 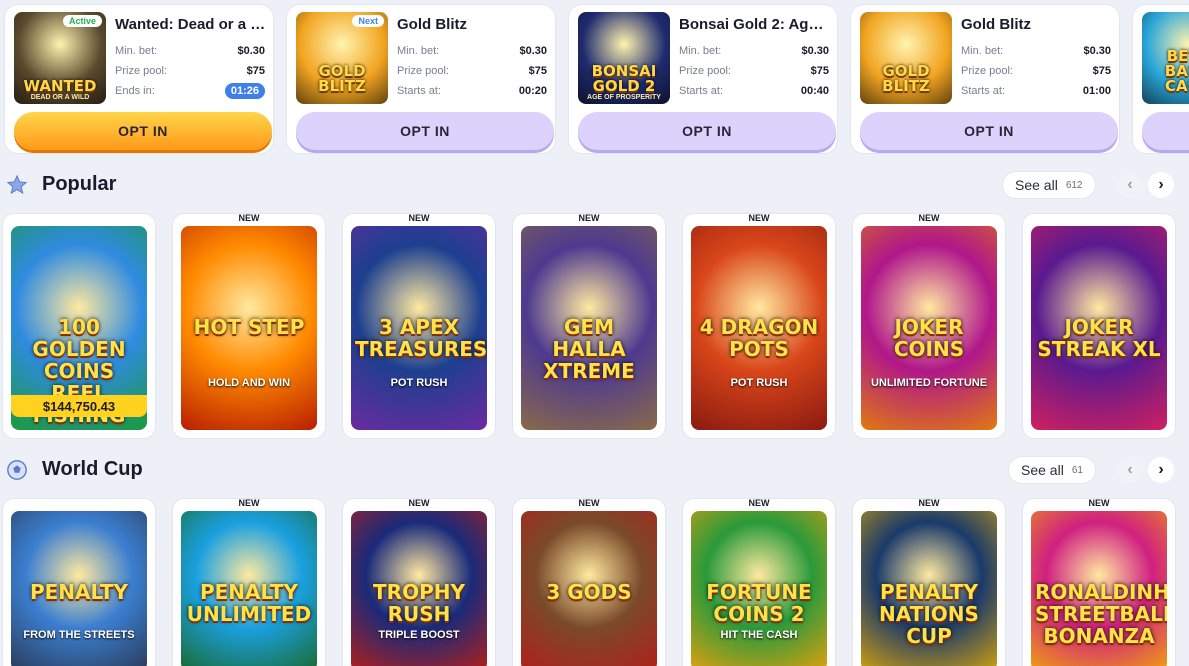 What do you see at coordinates (906, 78) in the screenshot?
I see `game-logo-text: GOLD BLITZ` at bounding box center [906, 78].